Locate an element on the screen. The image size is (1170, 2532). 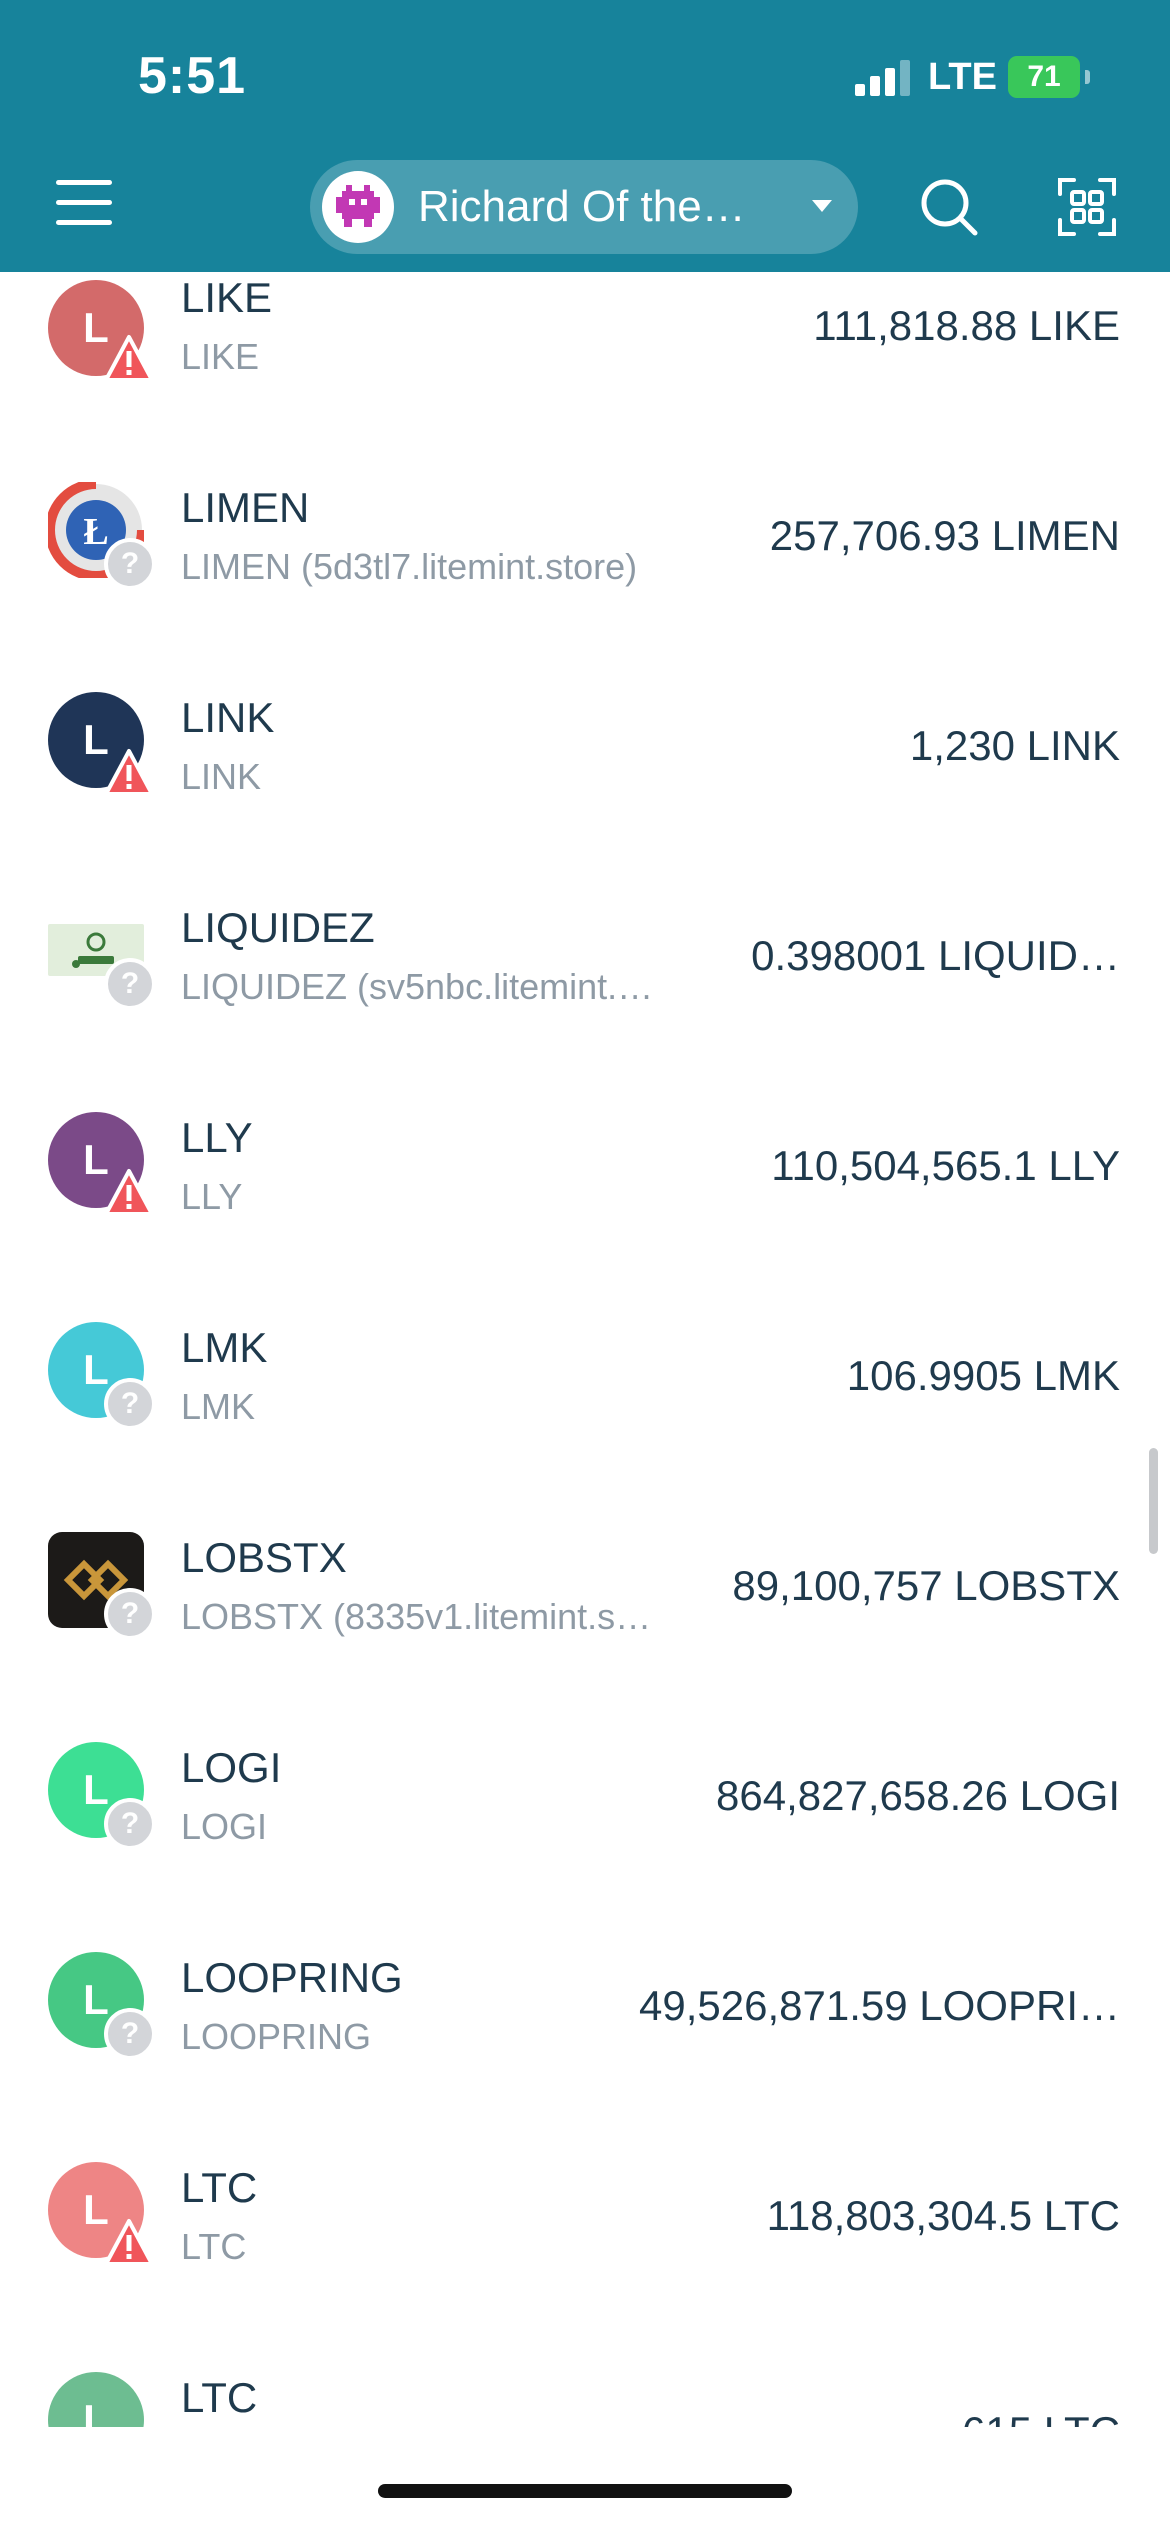
token-subtitle: LMK is located at coordinates (218, 1406).